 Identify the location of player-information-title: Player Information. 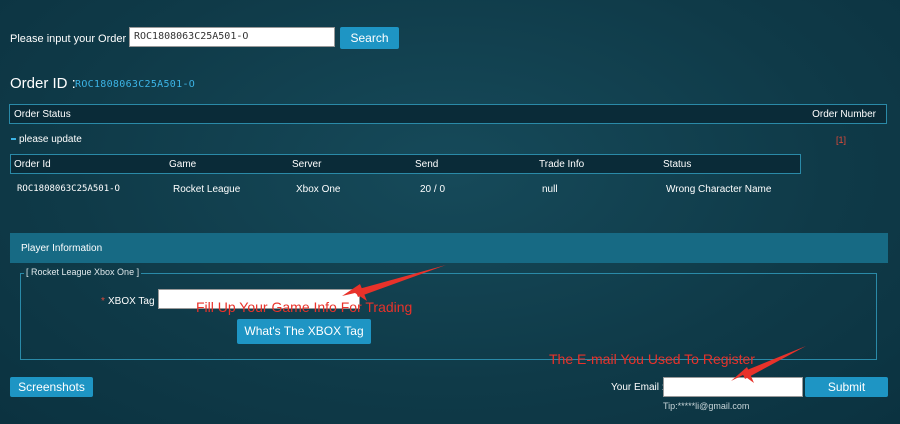
(62, 248).